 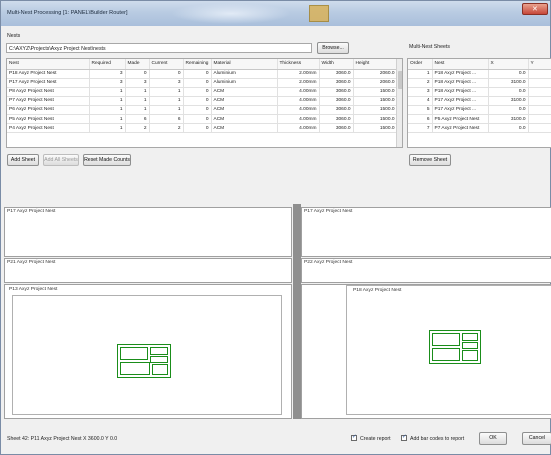 What do you see at coordinates (298, 83) in the screenshot?
I see `table-cell: 2.00mm` at bounding box center [298, 83].